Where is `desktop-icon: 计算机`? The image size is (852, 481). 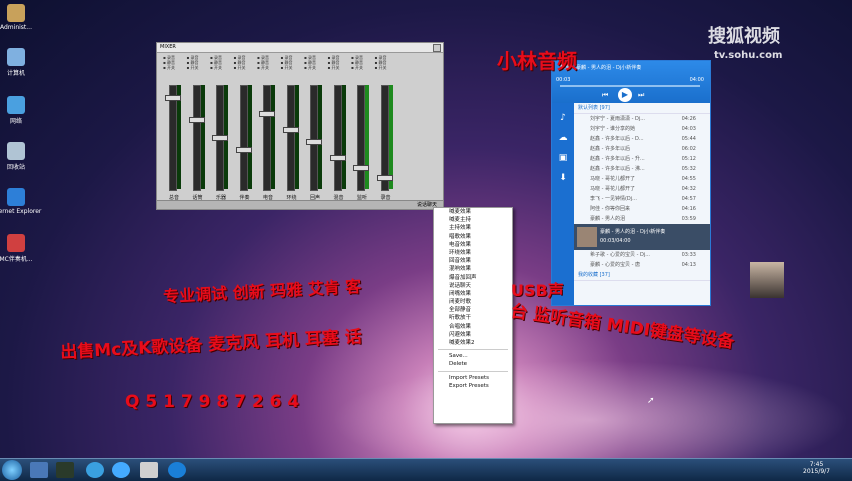
desktop-icon: 计算机 is located at coordinates (23, 62).